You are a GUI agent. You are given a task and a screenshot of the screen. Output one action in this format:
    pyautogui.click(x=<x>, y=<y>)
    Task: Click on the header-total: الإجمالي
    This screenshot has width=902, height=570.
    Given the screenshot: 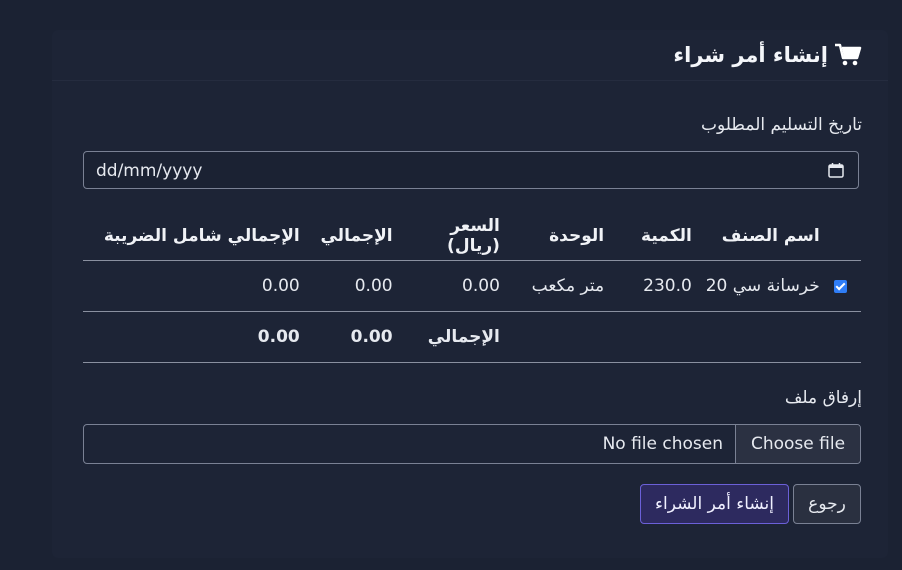 What is the action you would take?
    pyautogui.click(x=346, y=236)
    